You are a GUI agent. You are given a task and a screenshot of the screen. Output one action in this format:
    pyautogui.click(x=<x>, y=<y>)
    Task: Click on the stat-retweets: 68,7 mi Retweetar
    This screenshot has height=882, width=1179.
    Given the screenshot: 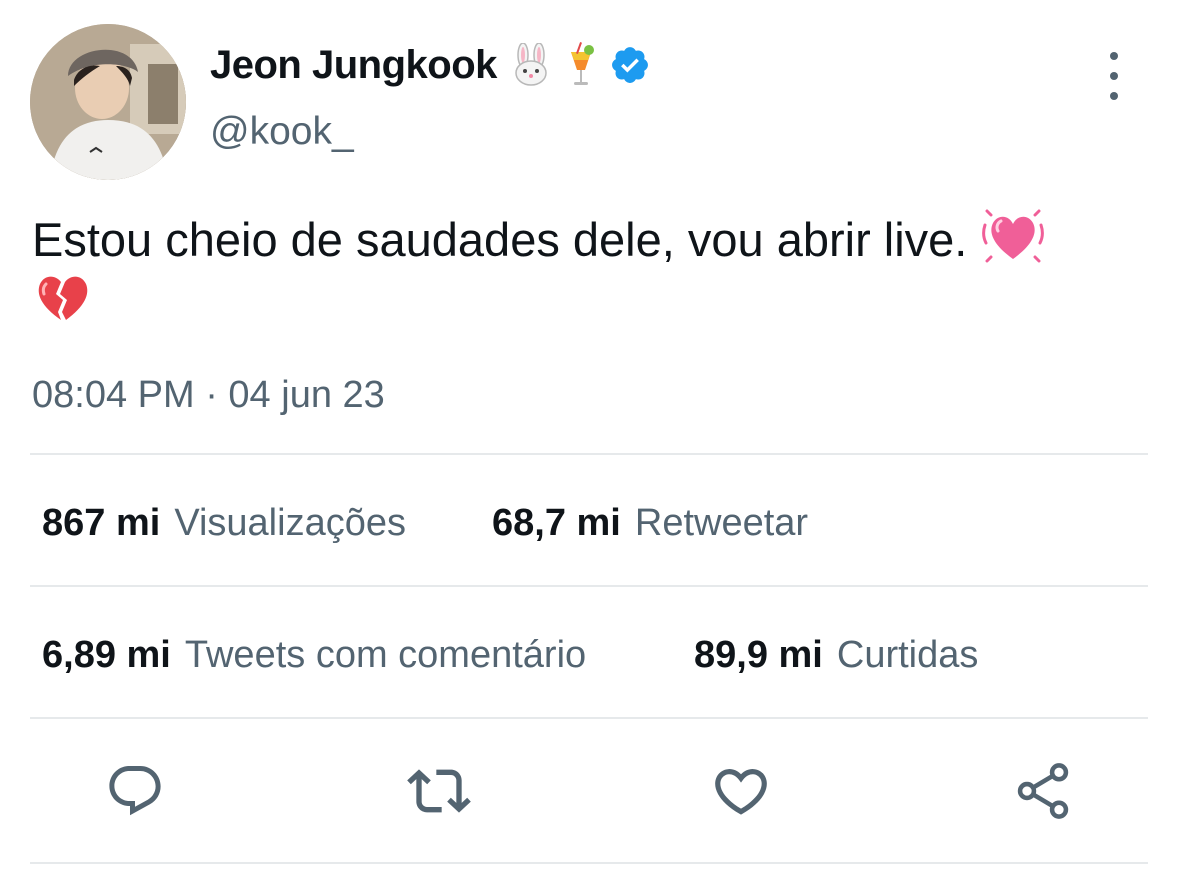 What is the action you would take?
    pyautogui.click(x=650, y=523)
    